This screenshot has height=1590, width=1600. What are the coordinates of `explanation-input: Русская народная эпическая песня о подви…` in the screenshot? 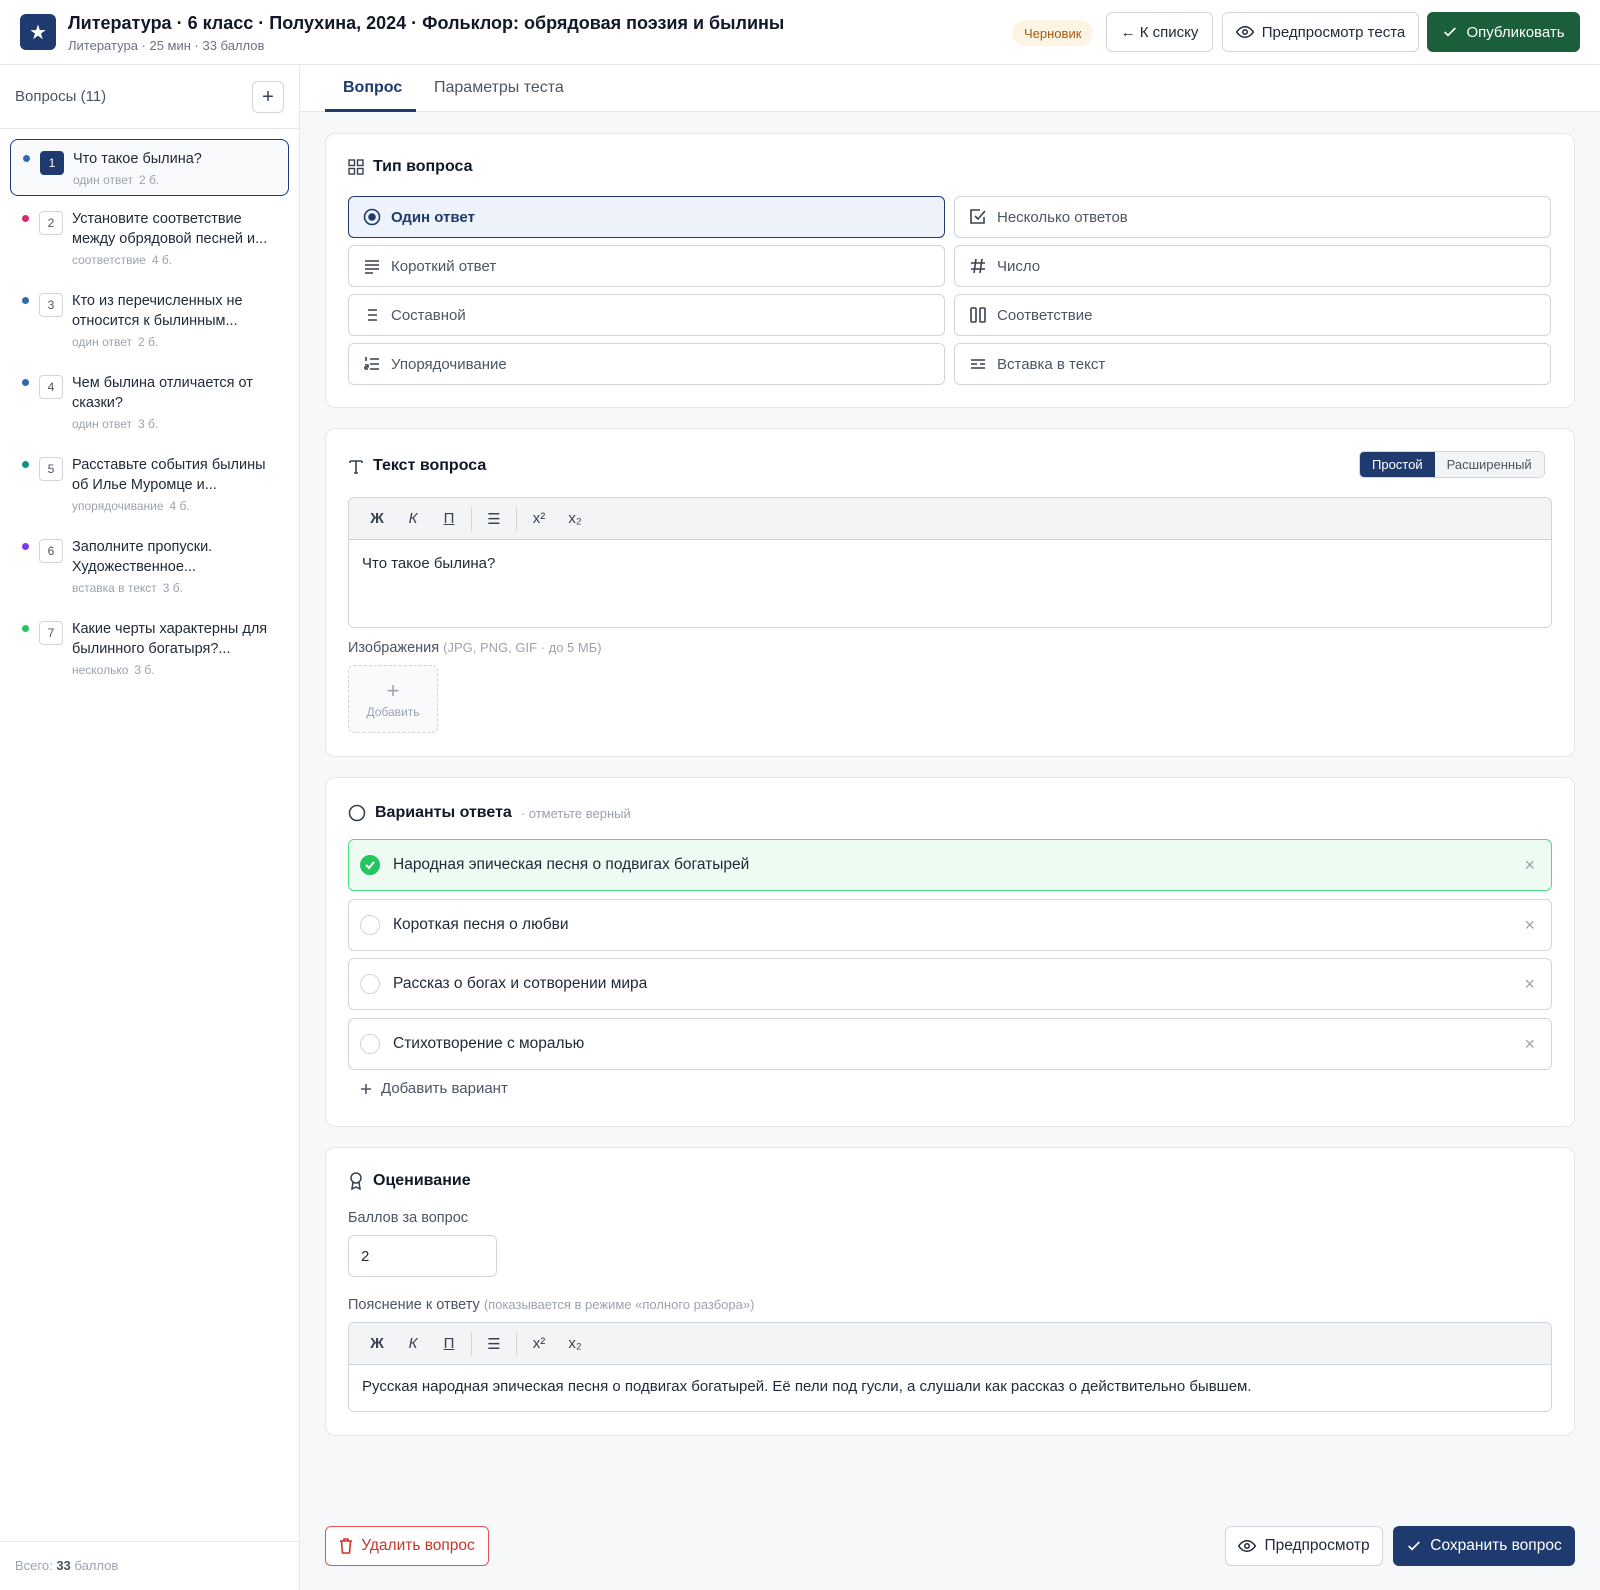 It's located at (950, 1388).